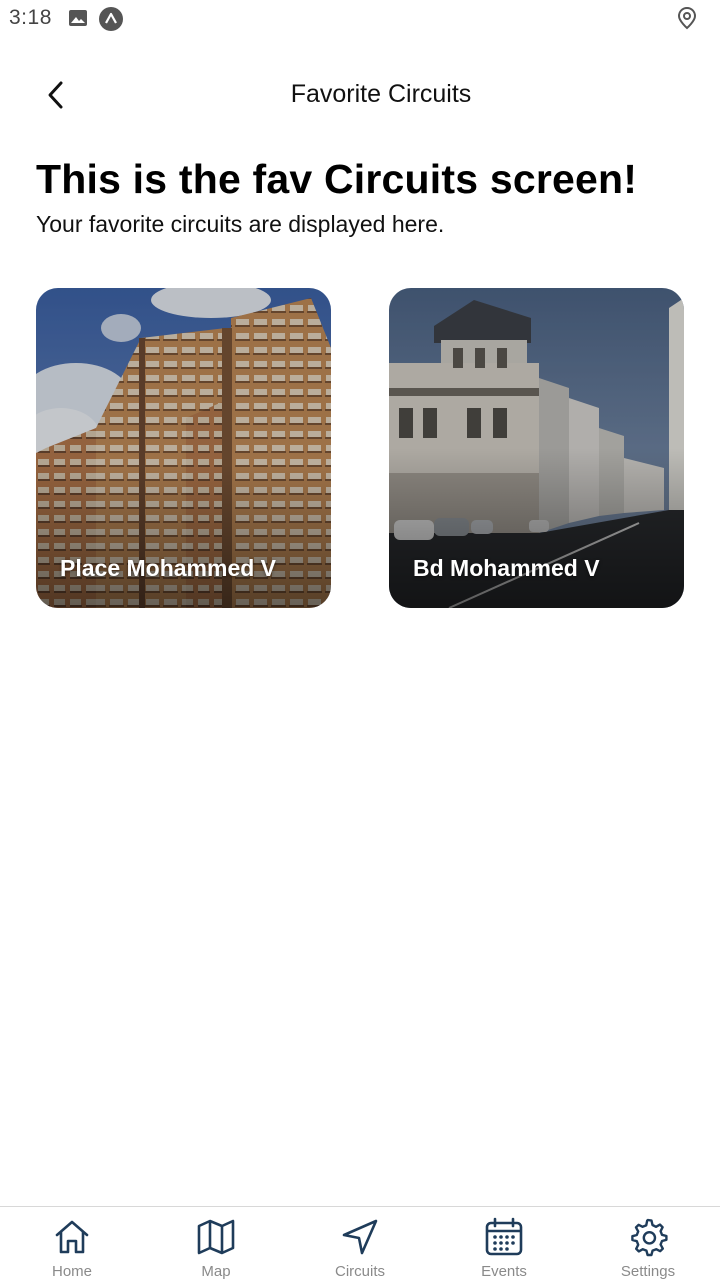 The image size is (720, 1280). I want to click on location-icon, so click(687, 18).